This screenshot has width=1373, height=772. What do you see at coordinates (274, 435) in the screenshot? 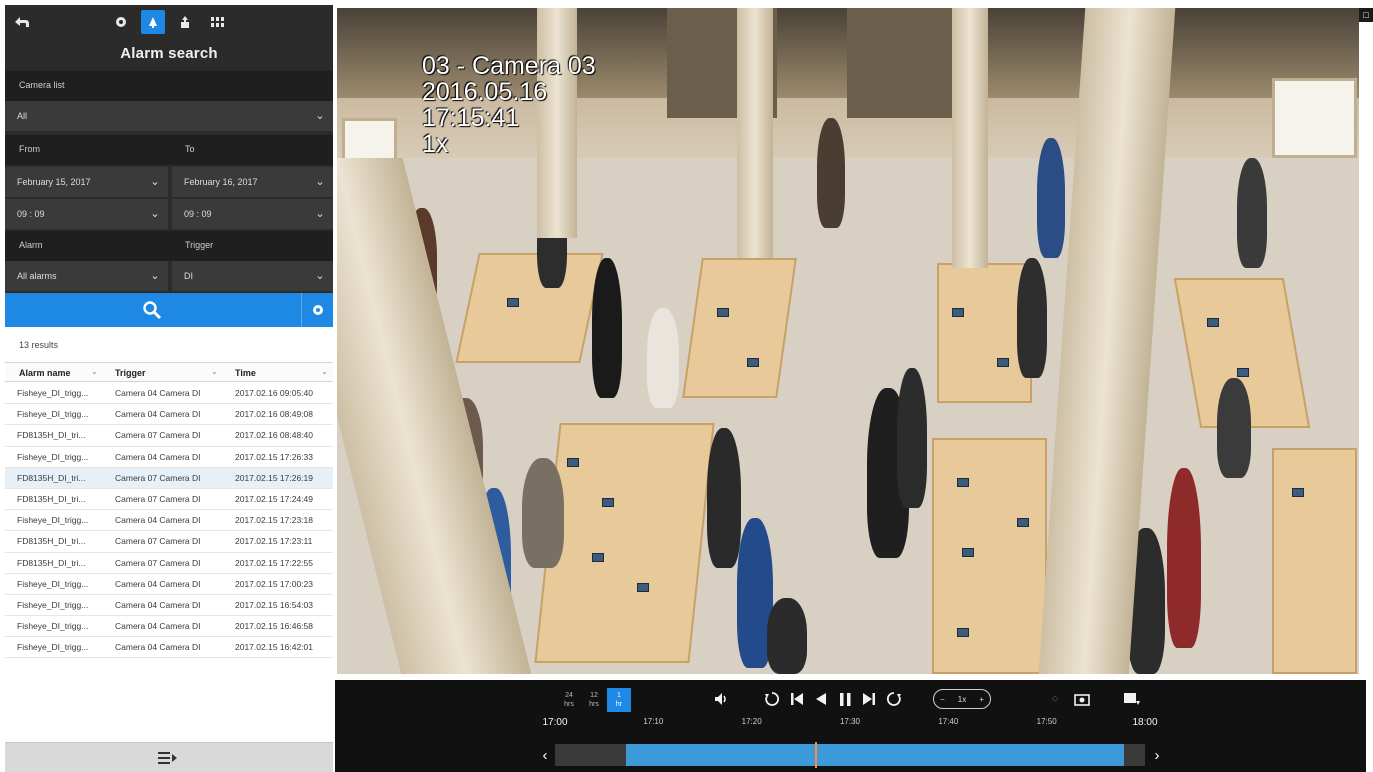
I see `time-cell: 2017.02.16 08:48:40` at bounding box center [274, 435].